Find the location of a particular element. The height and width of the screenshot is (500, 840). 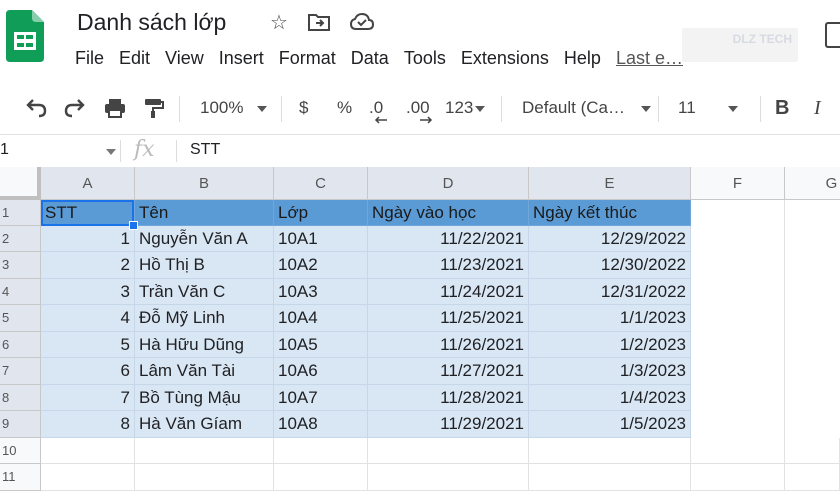

table-cell: 12/30/2022 is located at coordinates (610, 265).